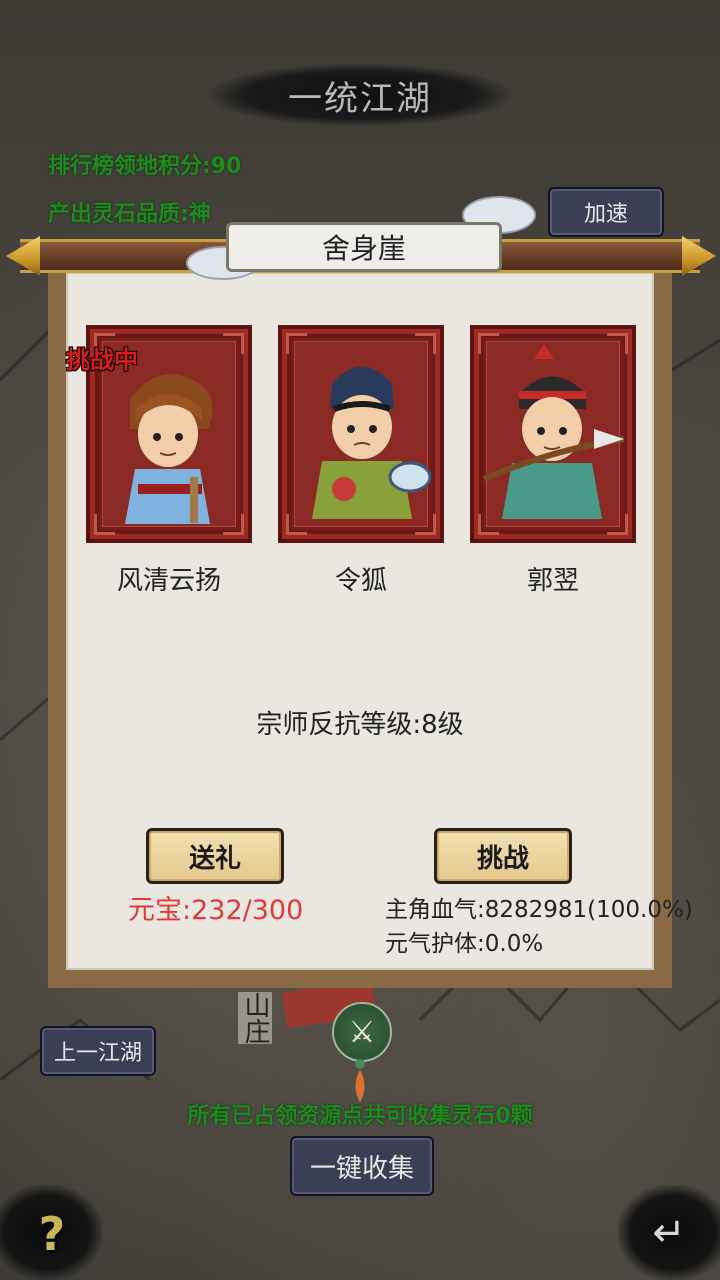 The height and width of the screenshot is (1280, 720). What do you see at coordinates (360, 581) in the screenshot?
I see `character-name: 令狐` at bounding box center [360, 581].